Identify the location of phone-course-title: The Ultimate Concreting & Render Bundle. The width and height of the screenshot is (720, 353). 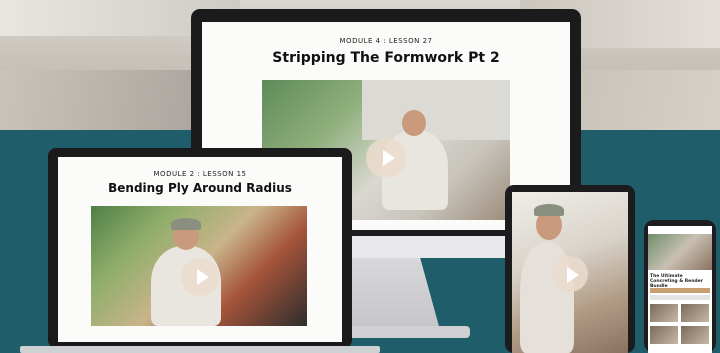
(676, 281).